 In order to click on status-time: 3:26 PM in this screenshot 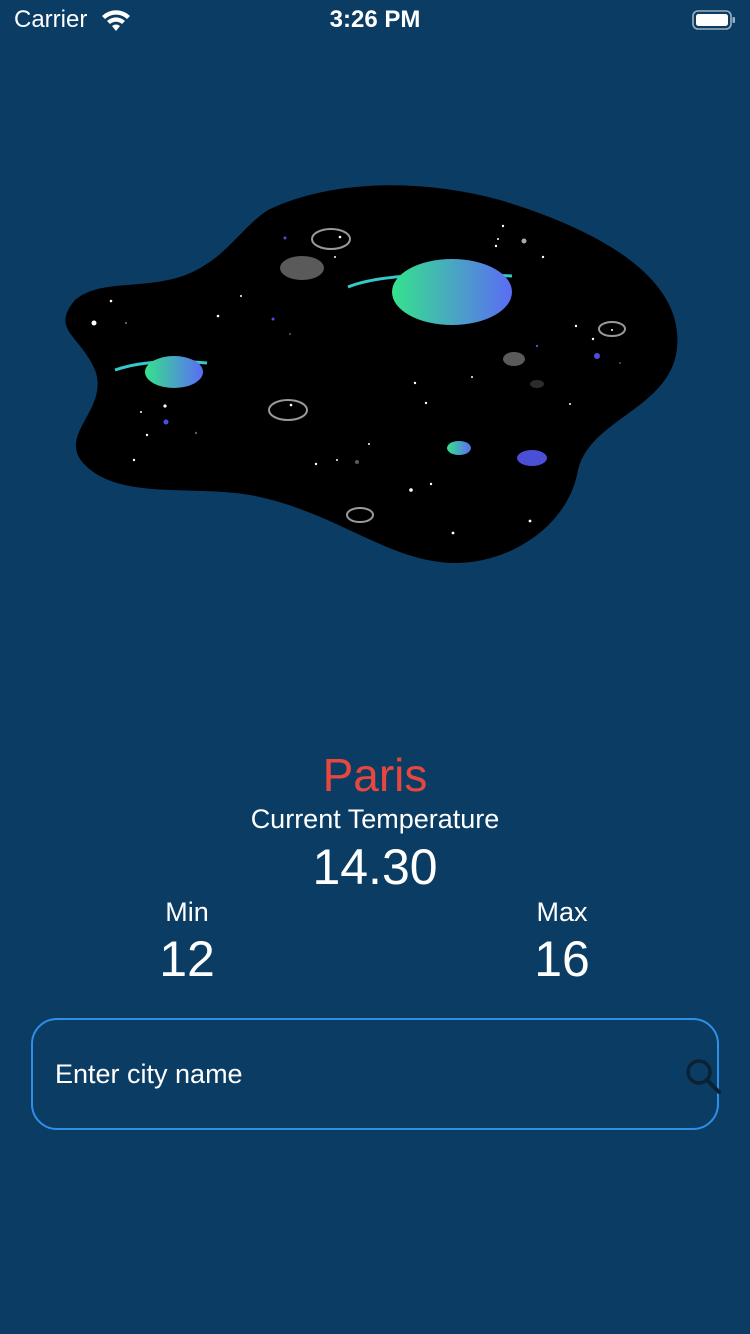, I will do `click(375, 19)`.